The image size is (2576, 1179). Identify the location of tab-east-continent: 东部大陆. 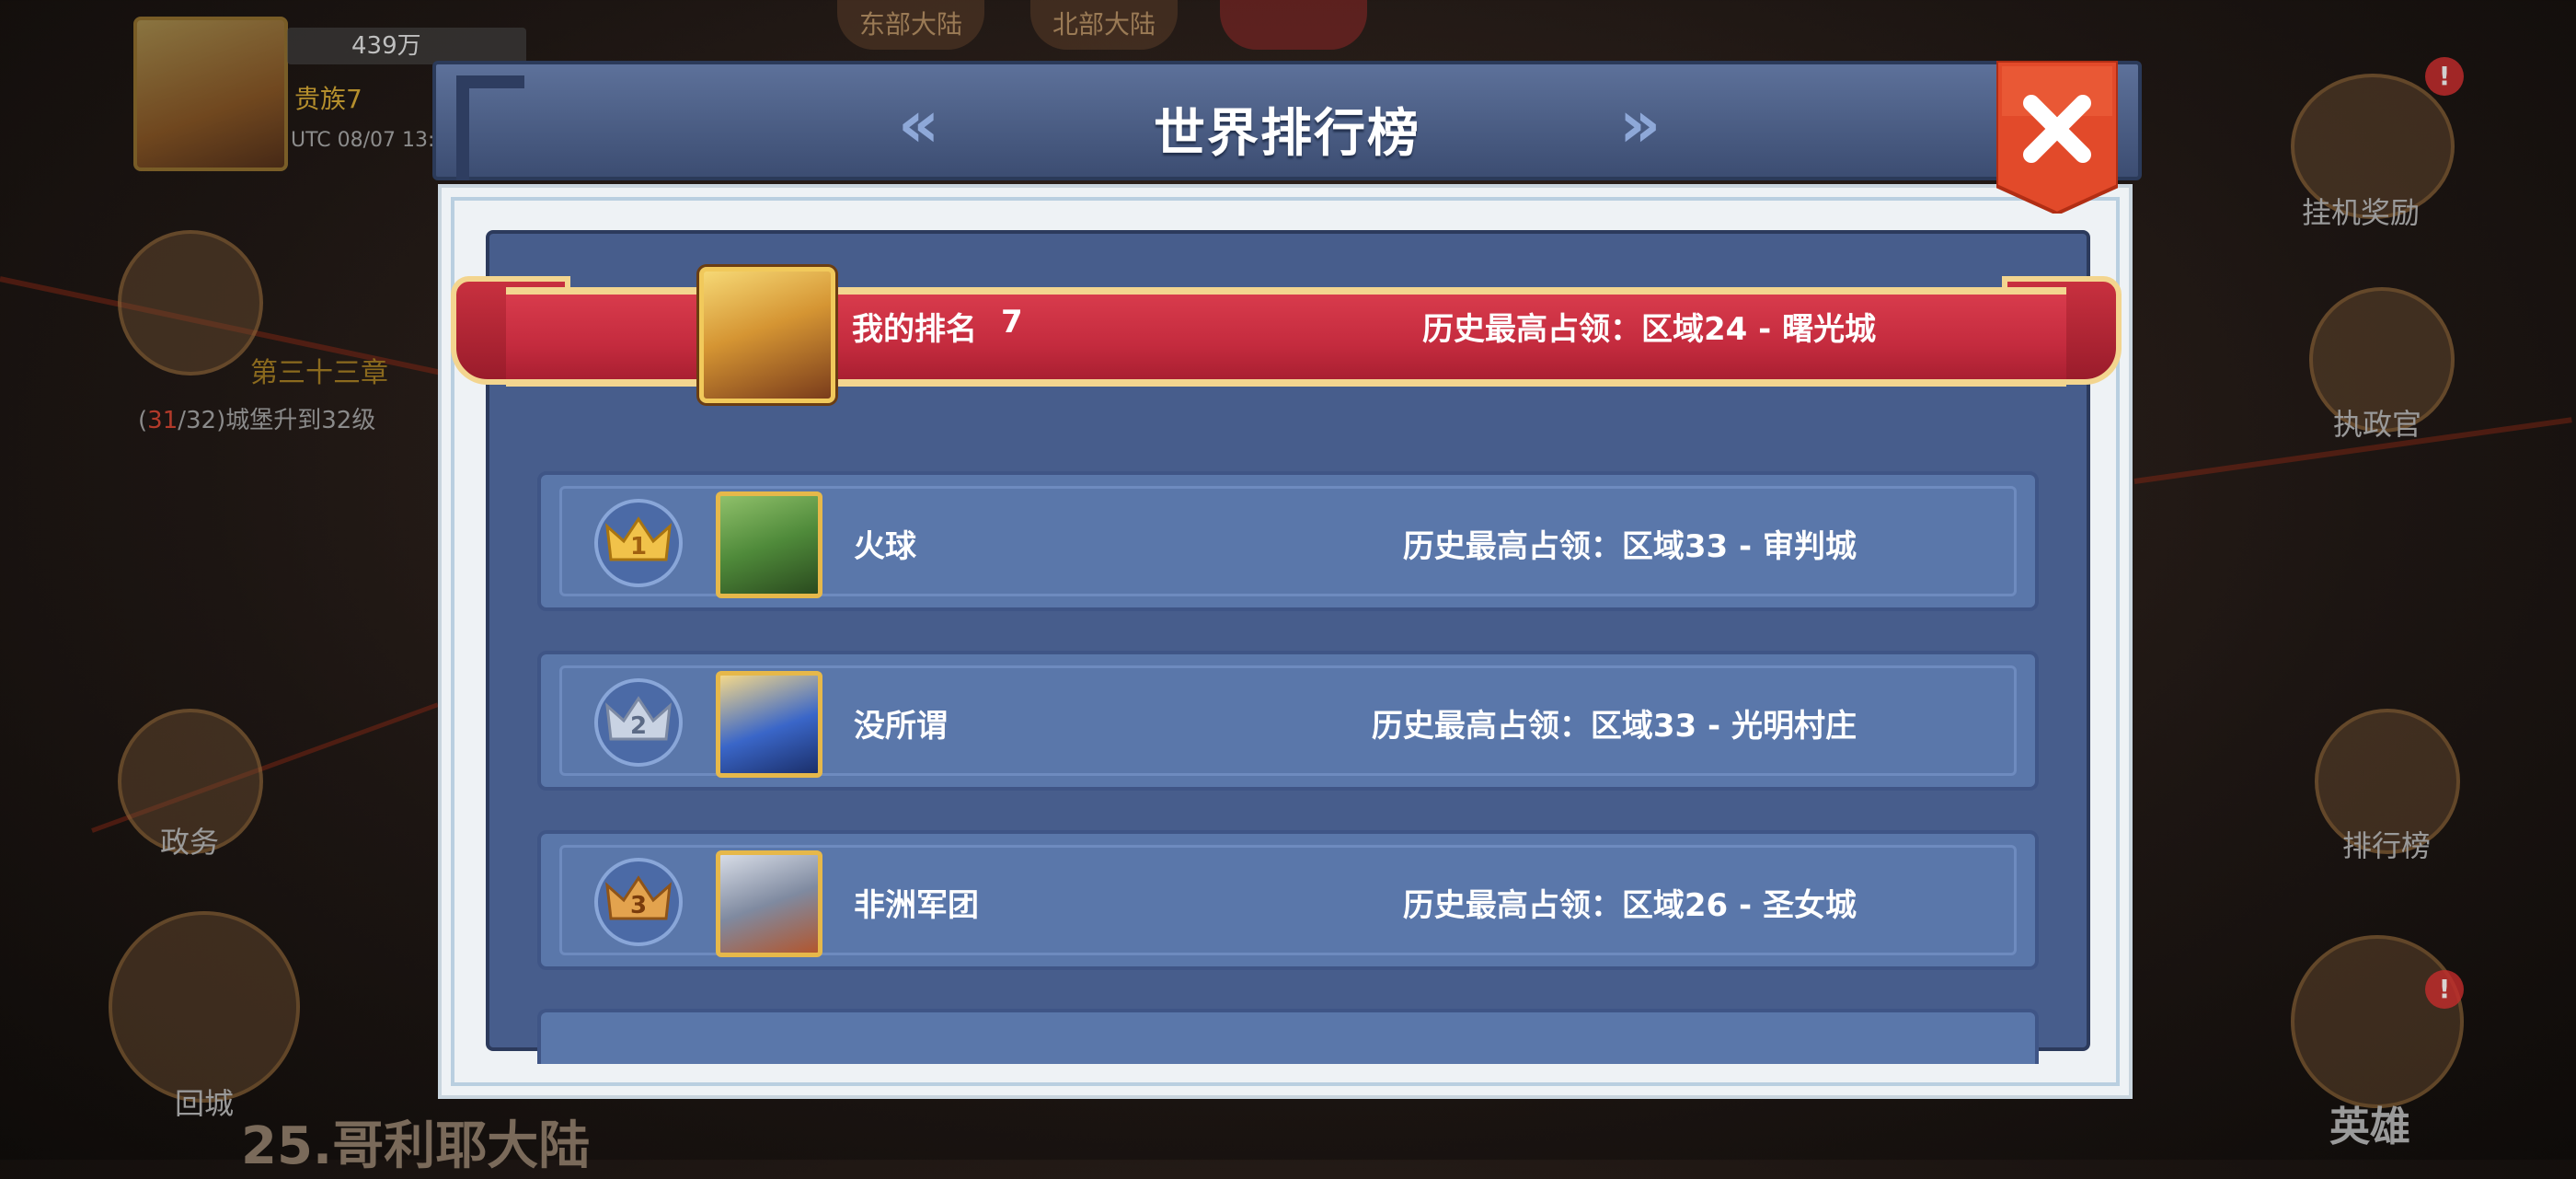
(910, 25).